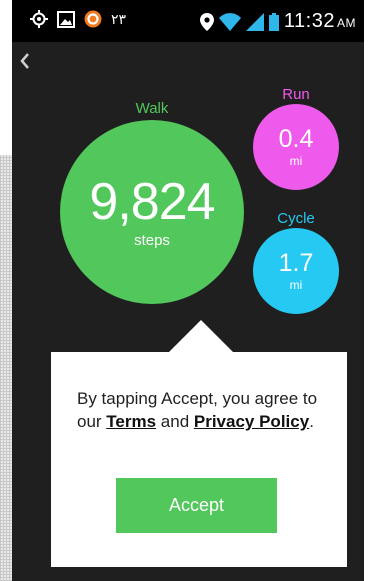 The height and width of the screenshot is (581, 380). I want to click on battery-icon, so click(273, 21).